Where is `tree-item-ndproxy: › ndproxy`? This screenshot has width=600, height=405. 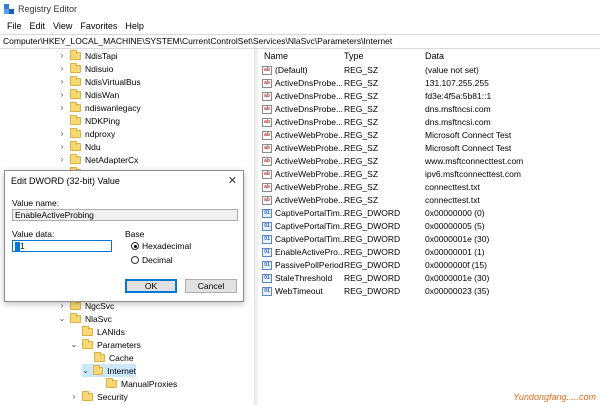 tree-item-ndproxy: › ndproxy is located at coordinates (86, 133).